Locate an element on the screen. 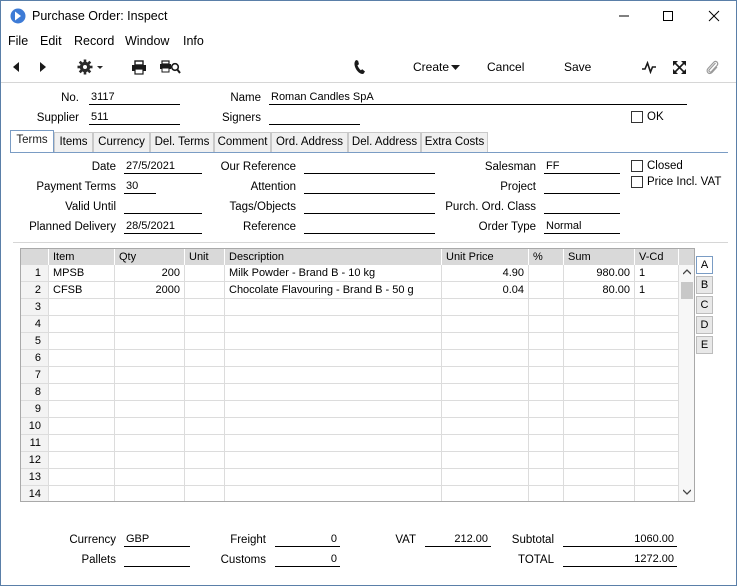 The width and height of the screenshot is (737, 586). side-tab-d: D is located at coordinates (704, 325).